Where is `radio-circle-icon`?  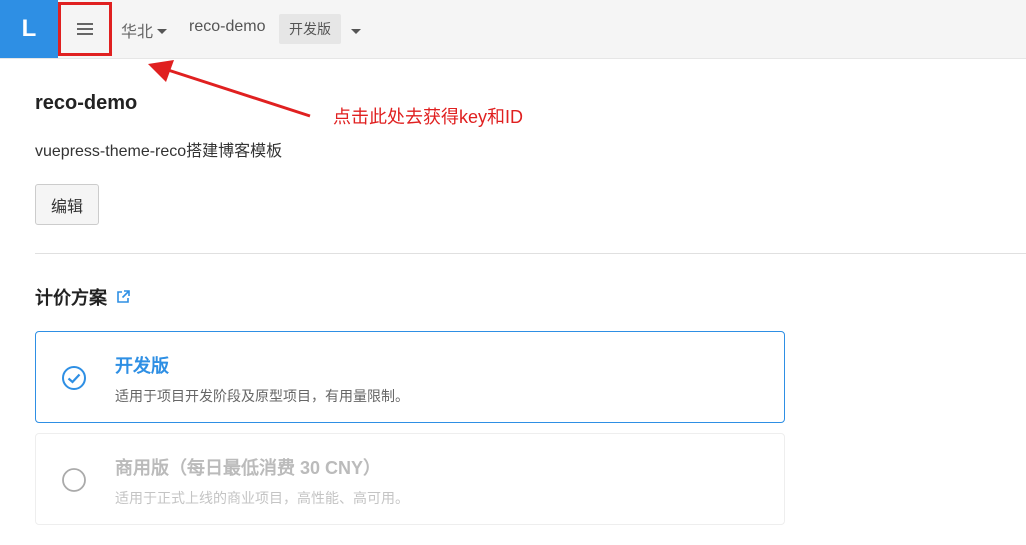
radio-circle-icon is located at coordinates (74, 480).